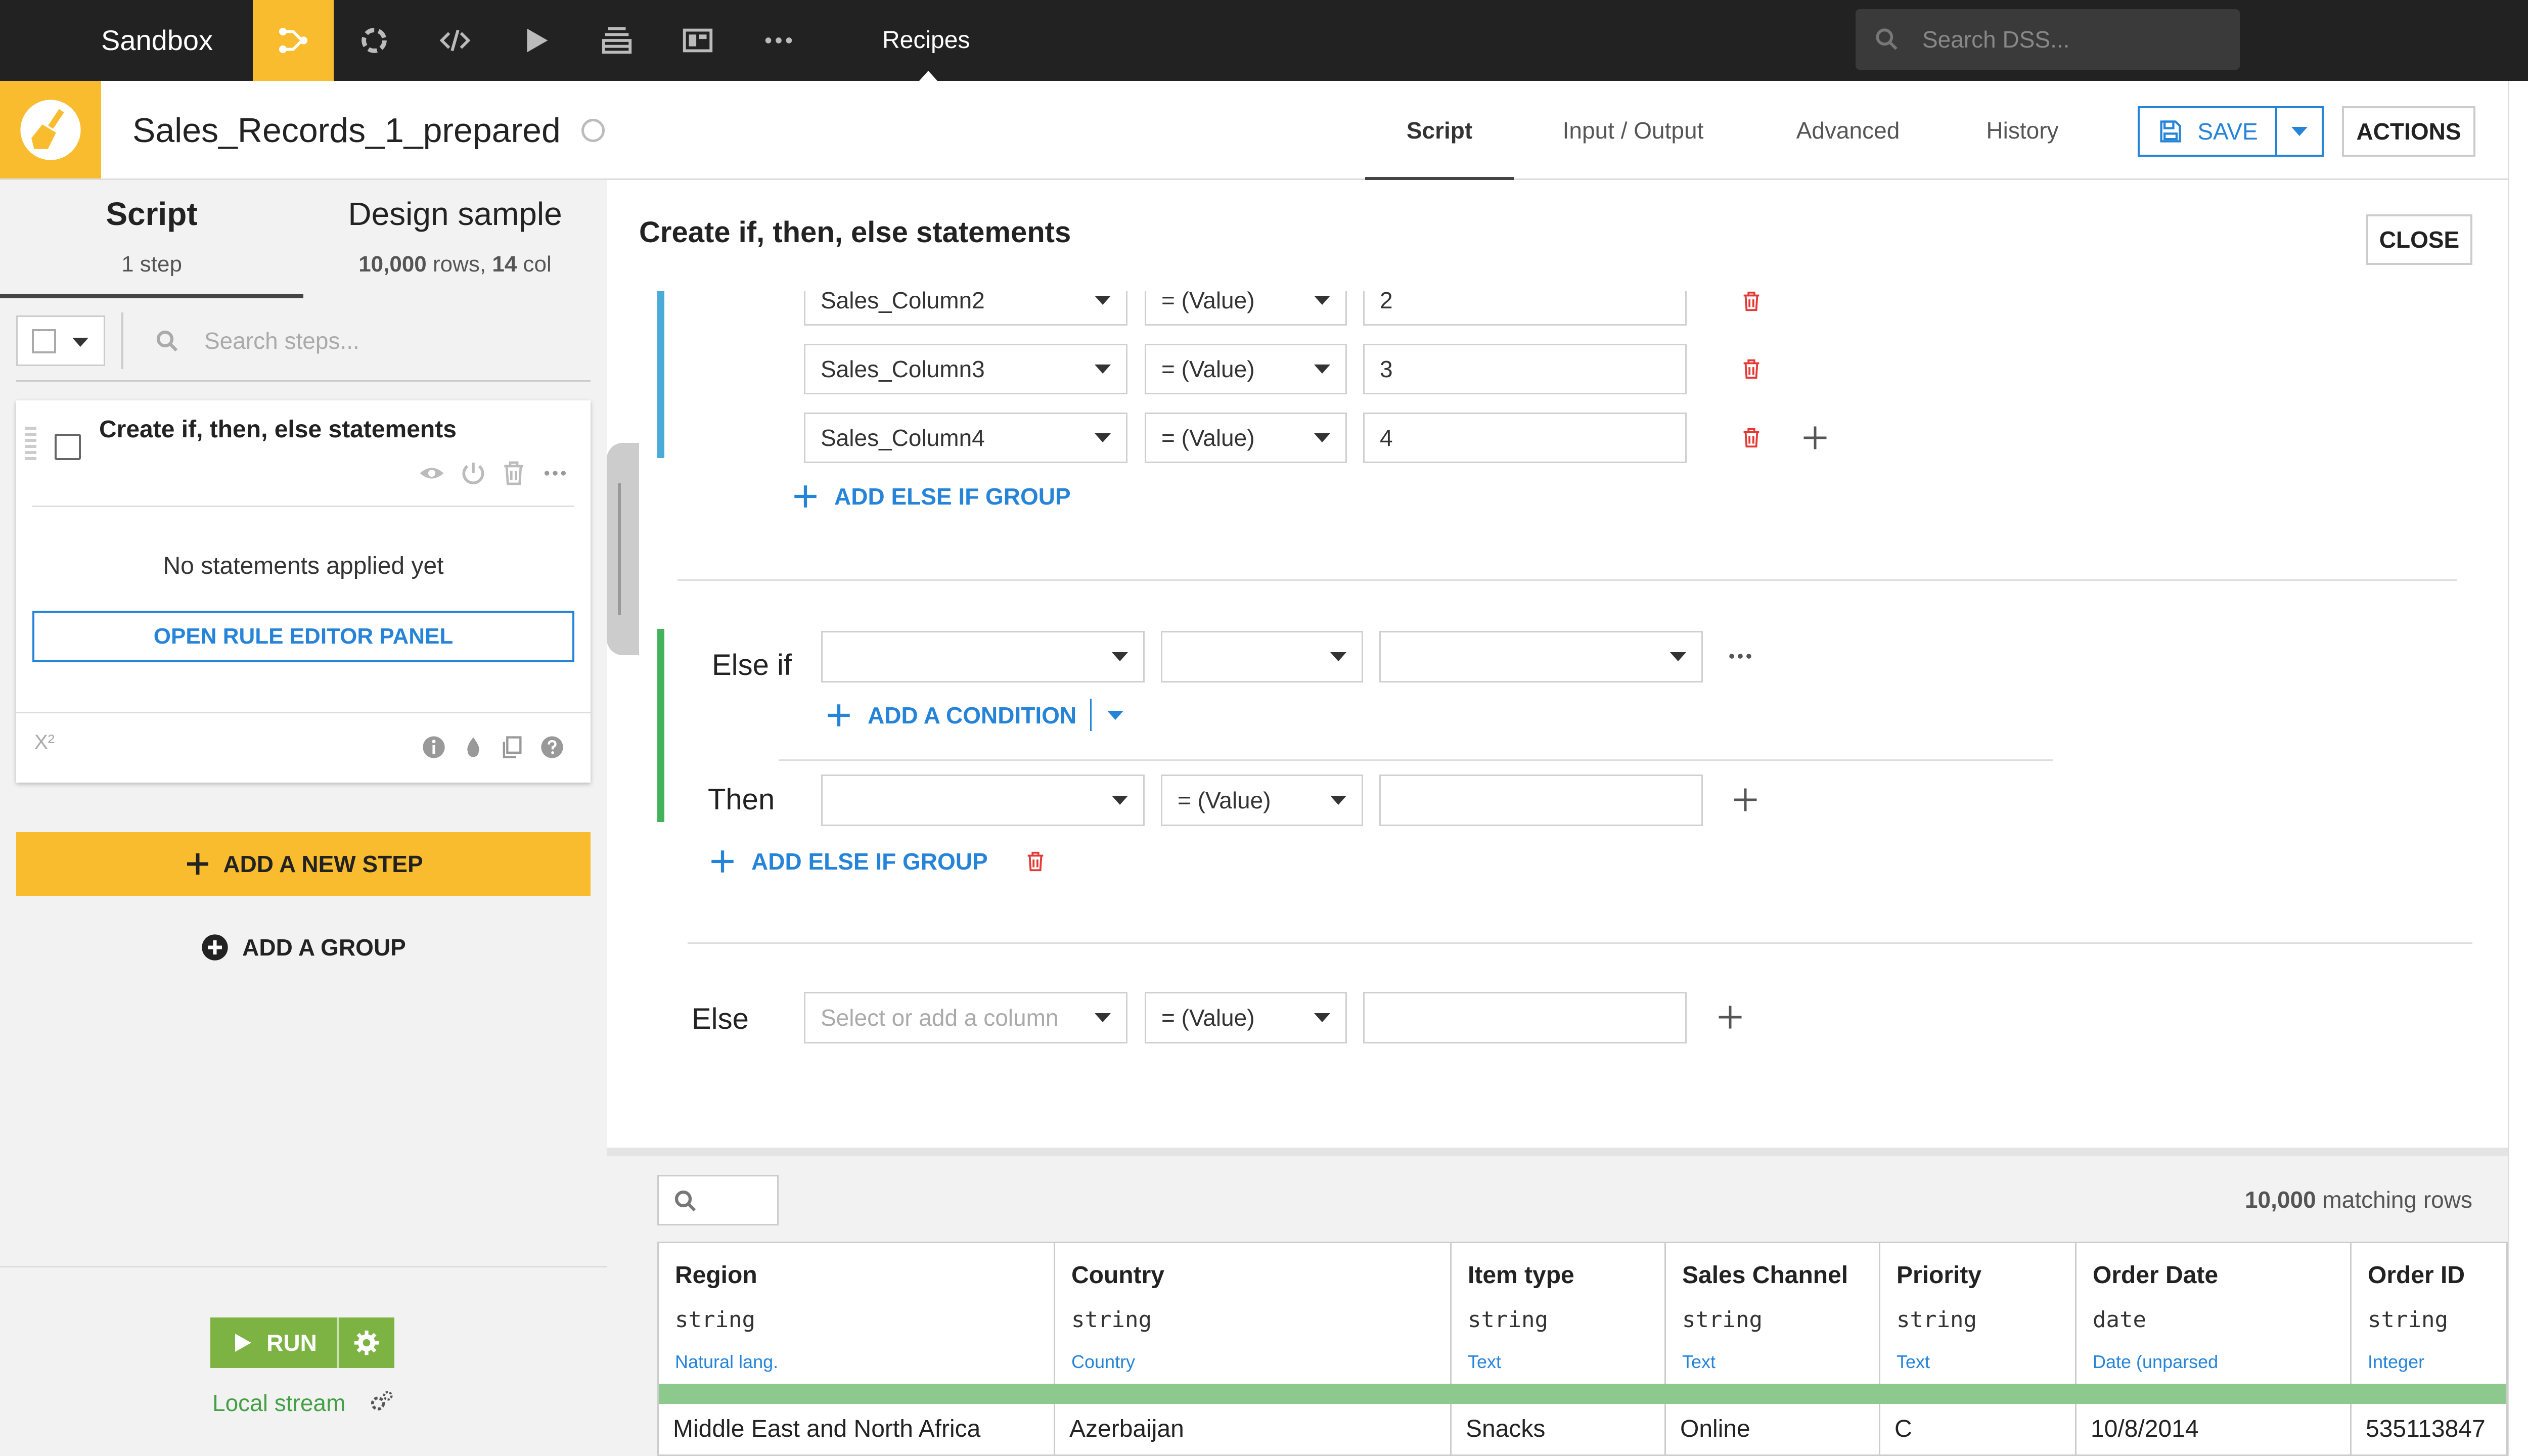  What do you see at coordinates (966, 438) in the screenshot?
I see `condition-column-select: Sales_Column4` at bounding box center [966, 438].